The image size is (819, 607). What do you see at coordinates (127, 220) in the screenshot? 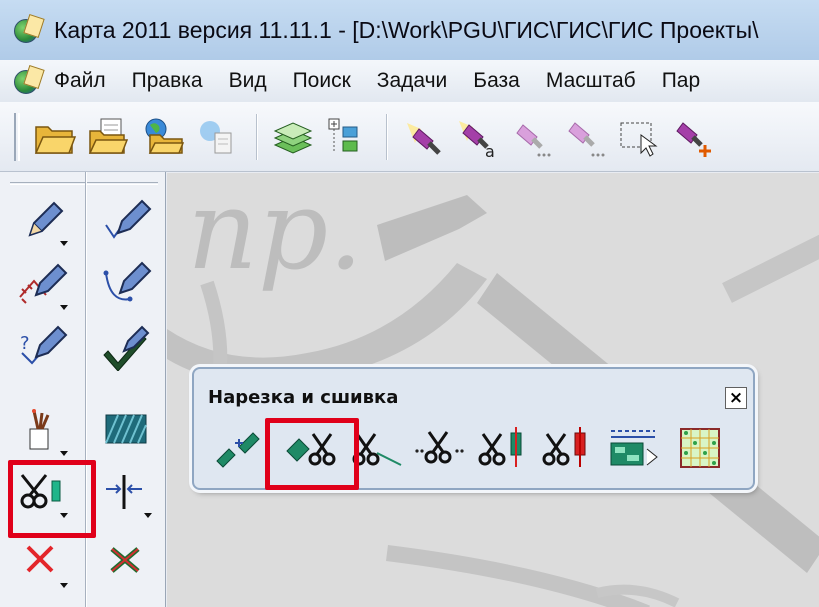
I see `create-line-icon` at bounding box center [127, 220].